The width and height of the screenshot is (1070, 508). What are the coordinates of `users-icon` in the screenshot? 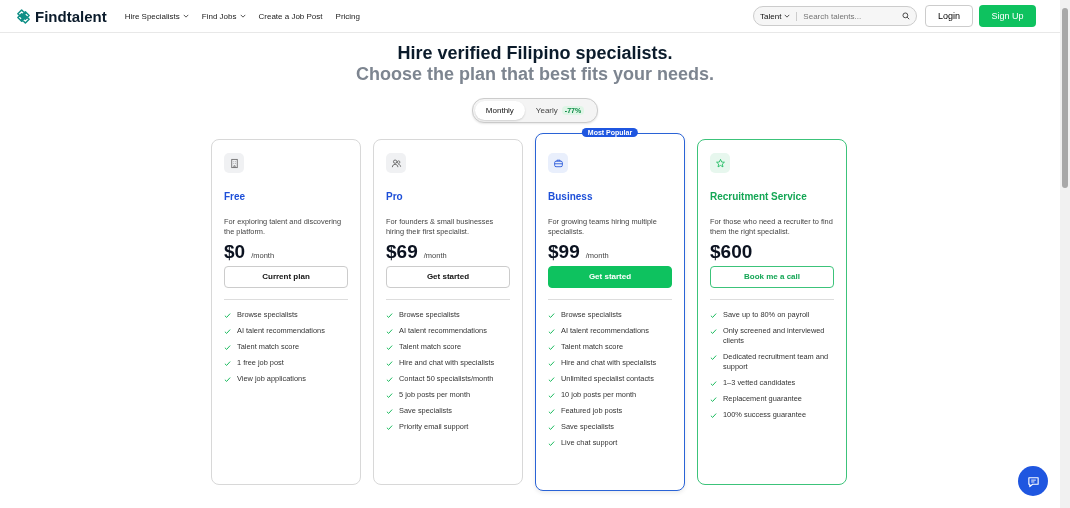 It's located at (396, 163).